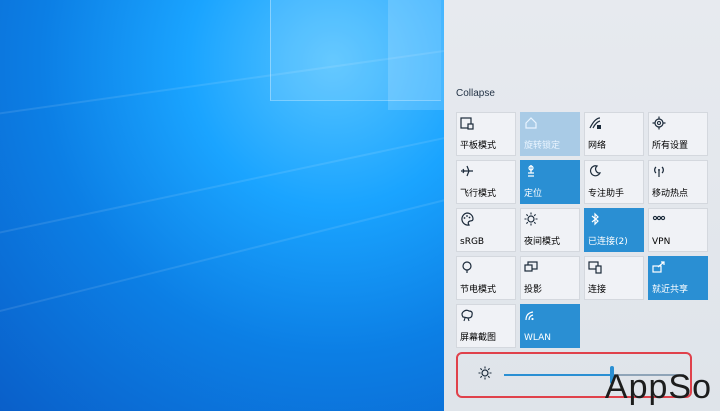  What do you see at coordinates (550, 134) in the screenshot?
I see `tile-rotation-lock: 旋转锁定` at bounding box center [550, 134].